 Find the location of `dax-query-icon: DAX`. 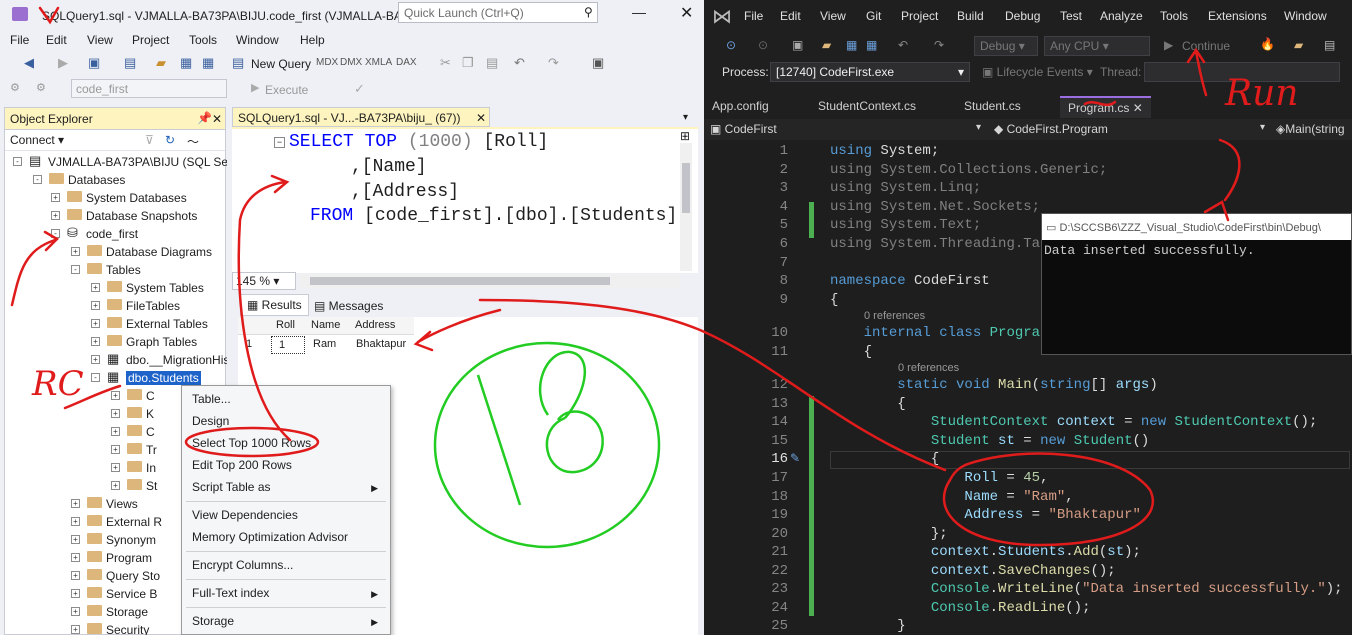

dax-query-icon: DAX is located at coordinates (406, 62).